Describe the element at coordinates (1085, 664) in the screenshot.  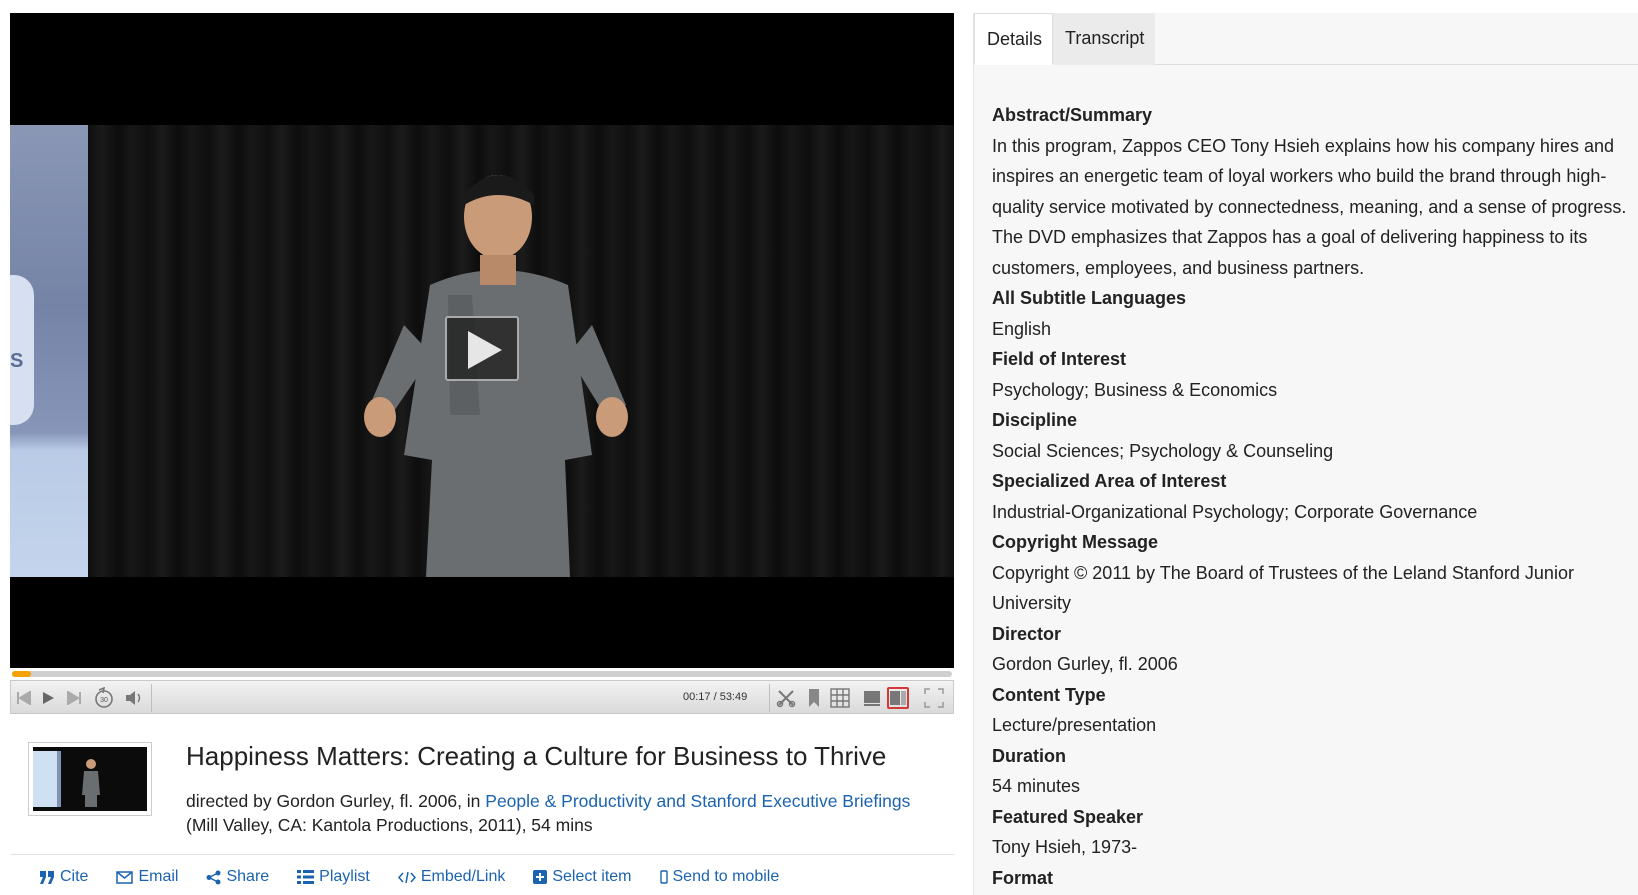
I see `detail-value: Gordon Gurley, fl. 2006` at that location.